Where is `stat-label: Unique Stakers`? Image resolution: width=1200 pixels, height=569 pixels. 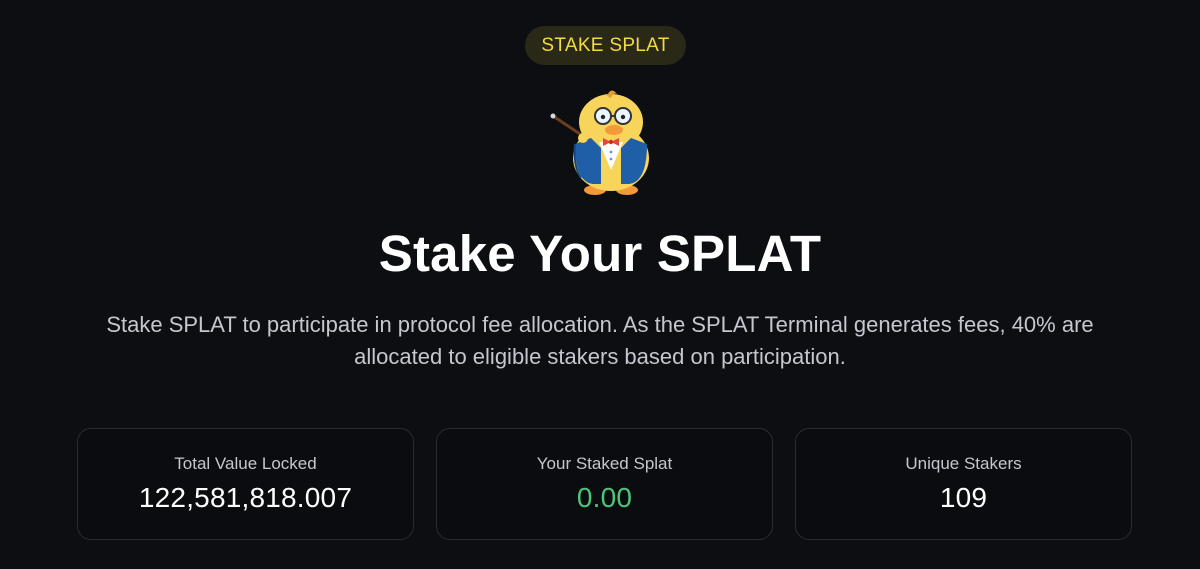 stat-label: Unique Stakers is located at coordinates (963, 463).